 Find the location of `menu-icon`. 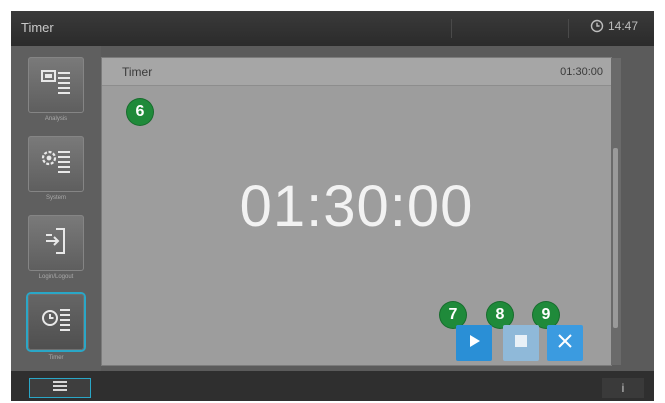

menu-icon is located at coordinates (60, 388).